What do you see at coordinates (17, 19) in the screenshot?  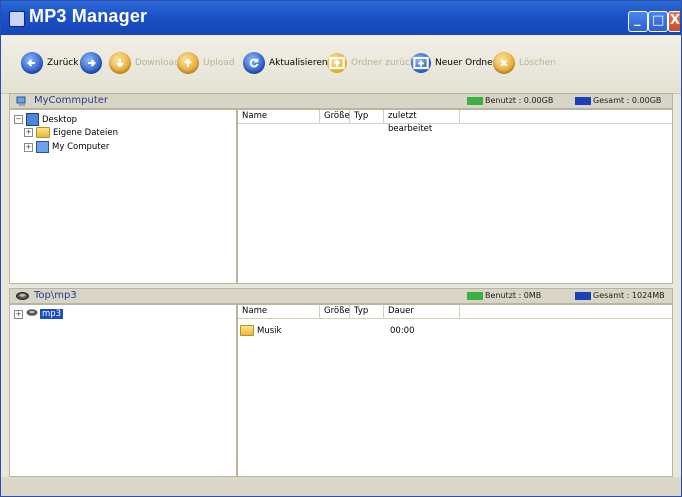 I see `app-icon` at bounding box center [17, 19].